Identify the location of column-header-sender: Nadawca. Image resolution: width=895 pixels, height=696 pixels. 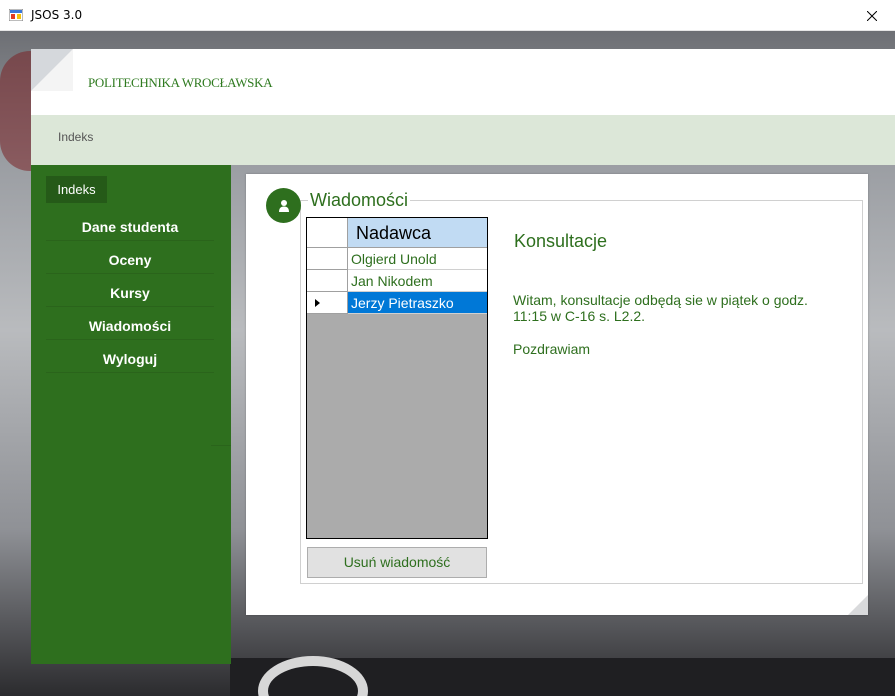
(417, 233).